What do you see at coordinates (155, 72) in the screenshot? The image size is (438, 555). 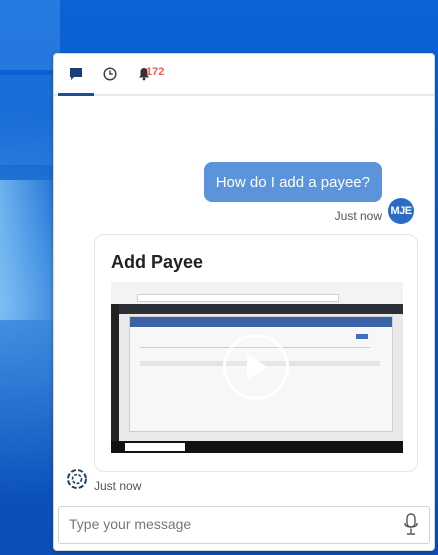 I see `notification-count-badge: 172` at bounding box center [155, 72].